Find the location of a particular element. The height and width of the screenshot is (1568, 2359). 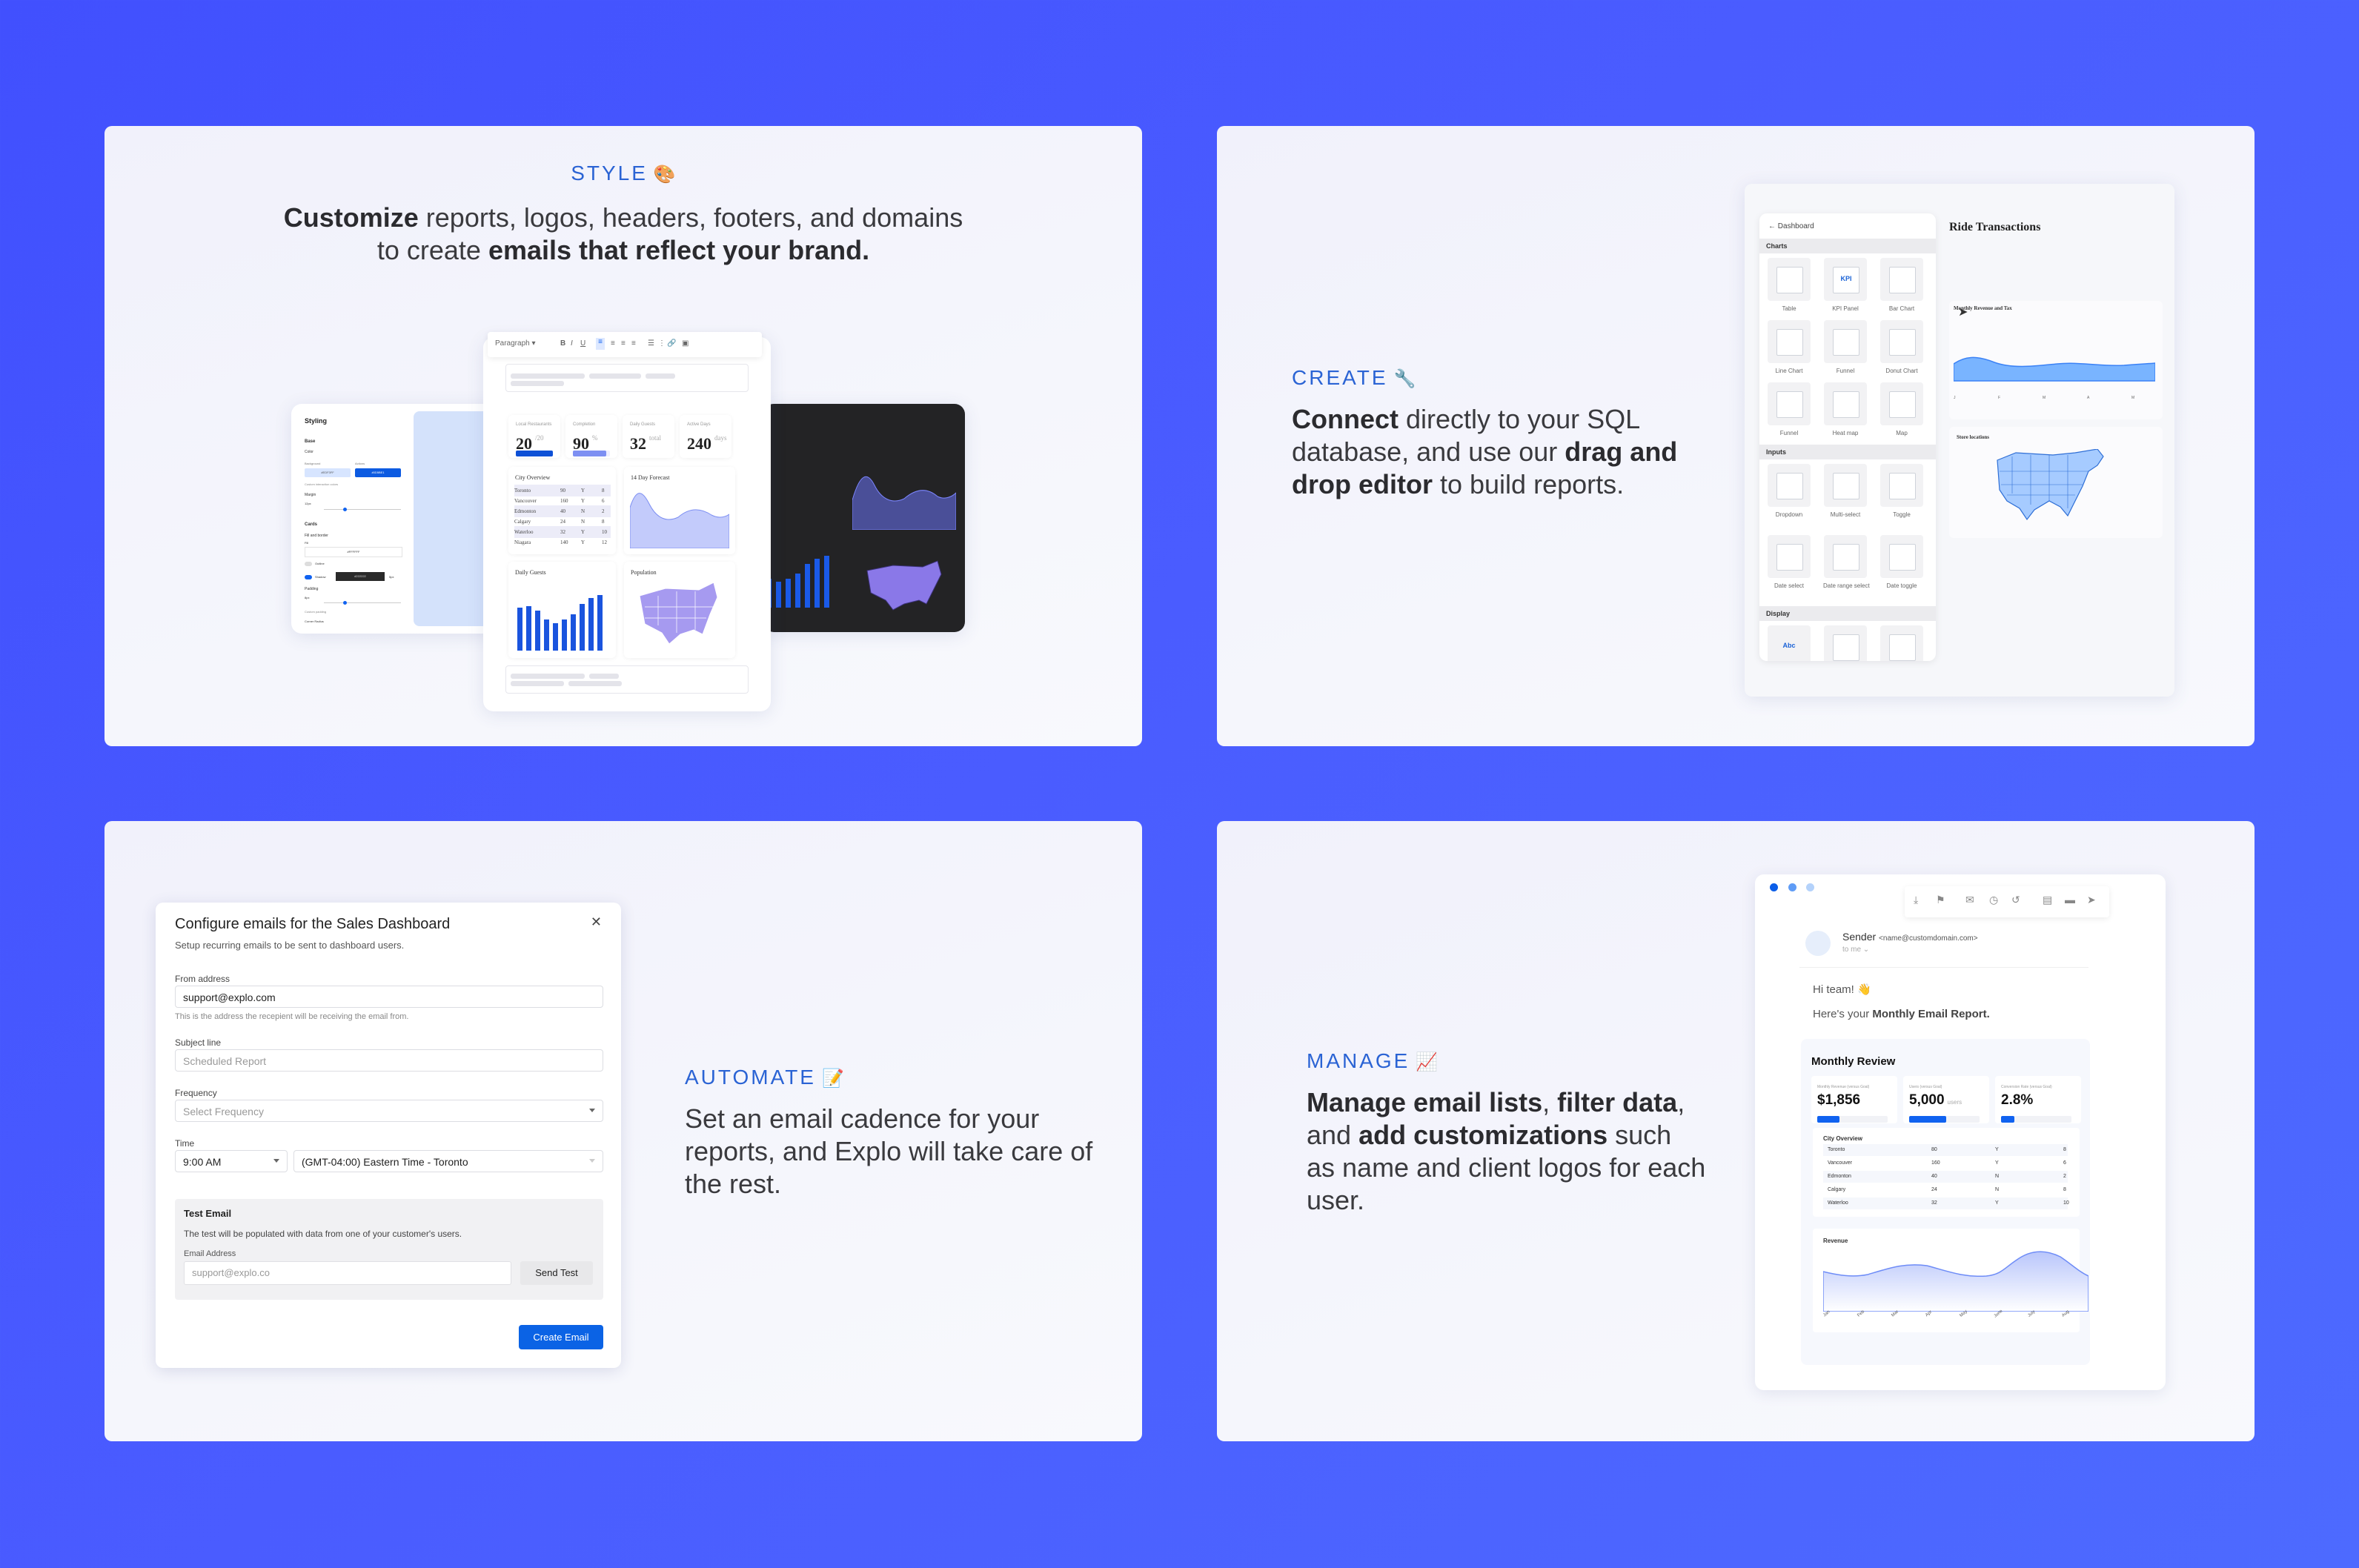

flag-icon: ⚑ is located at coordinates (1940, 900).